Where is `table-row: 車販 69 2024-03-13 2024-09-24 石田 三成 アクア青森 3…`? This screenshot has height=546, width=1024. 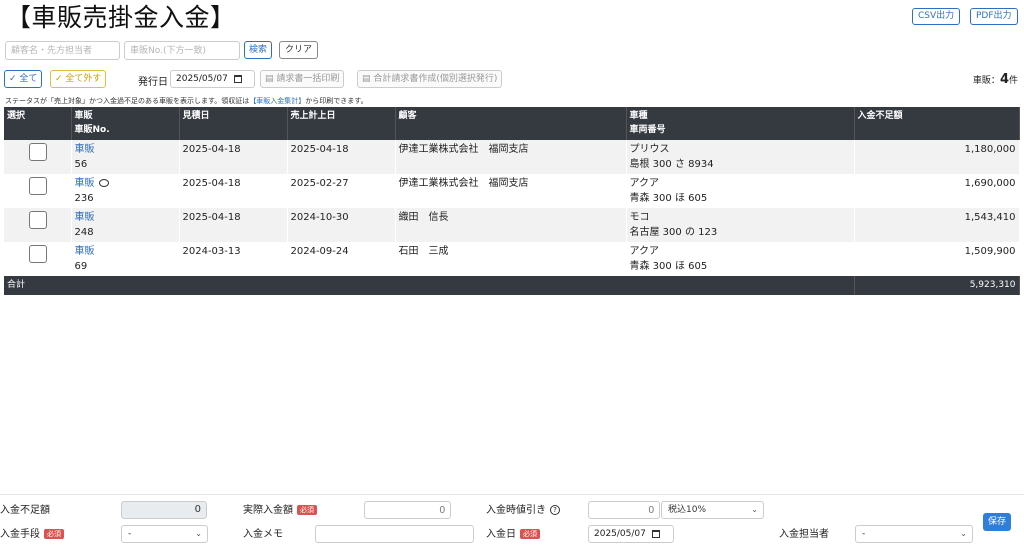
table-row: 車販 69 2024-03-13 2024-09-24 石田 三成 アクア青森 3… is located at coordinates (512, 259).